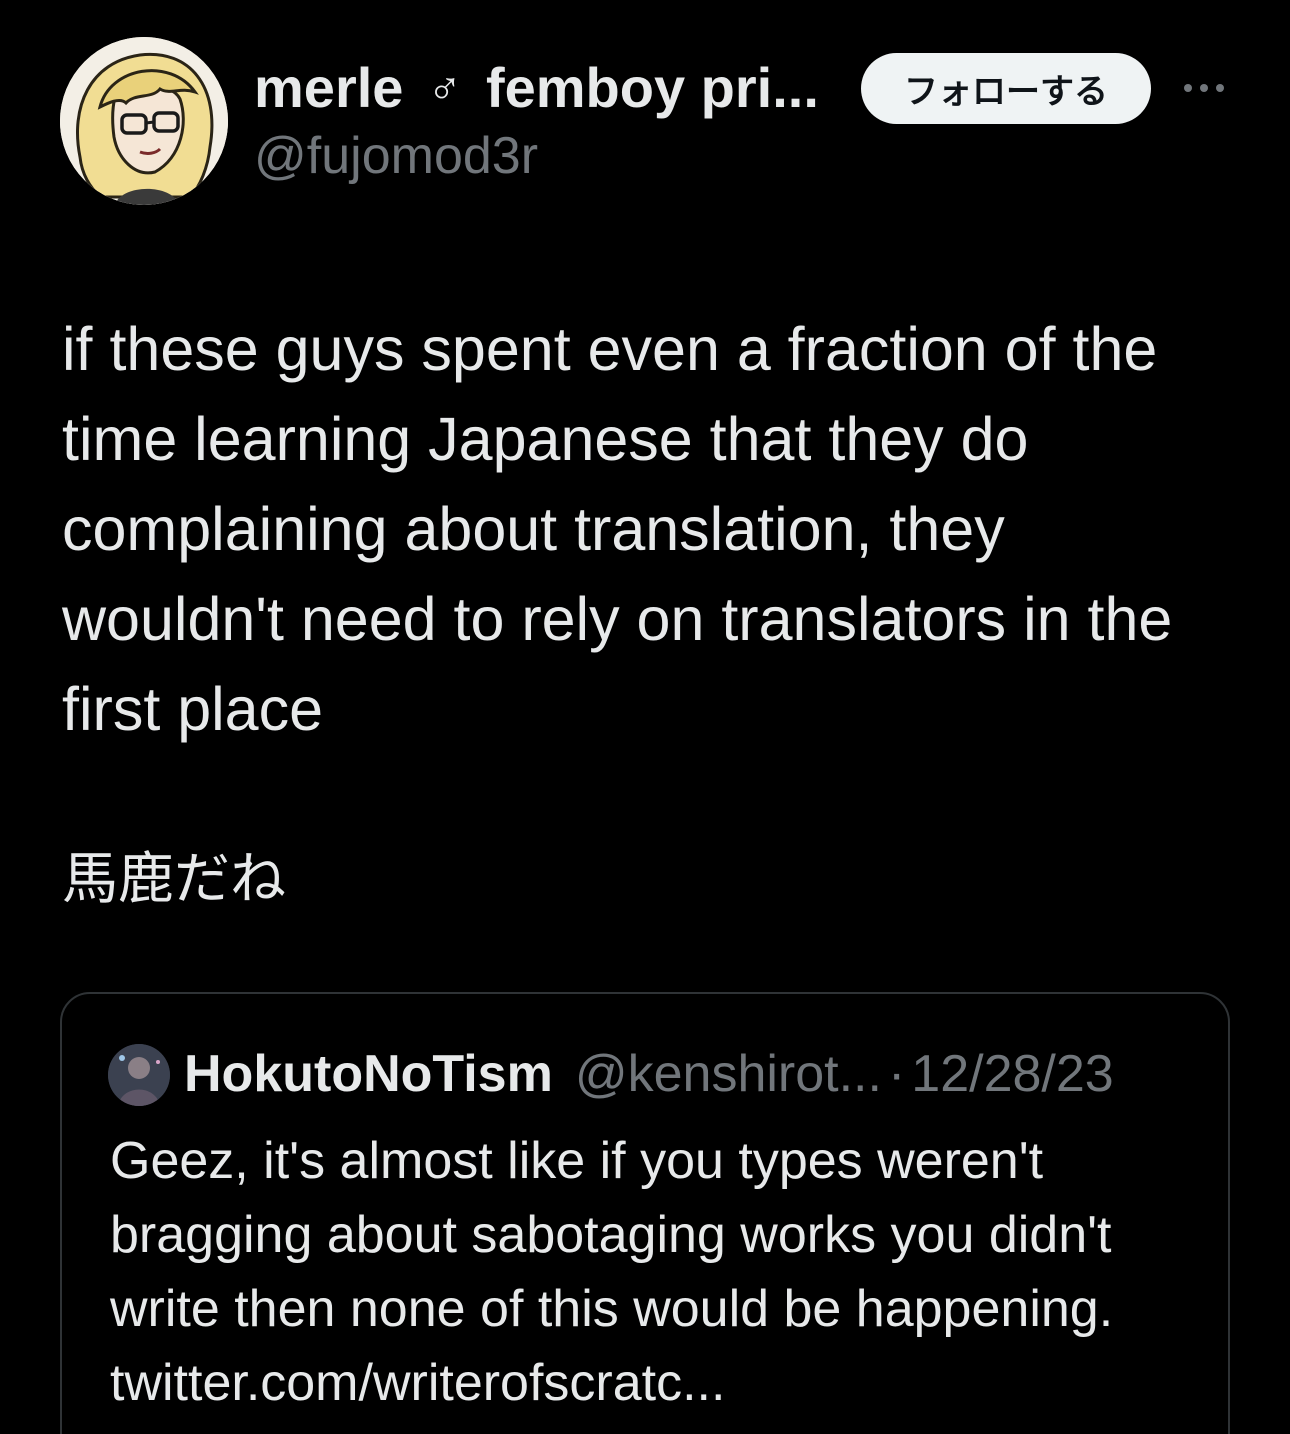 Image resolution: width=1290 pixels, height=1434 pixels. I want to click on quoted-avatar-image-icon, so click(139, 1075).